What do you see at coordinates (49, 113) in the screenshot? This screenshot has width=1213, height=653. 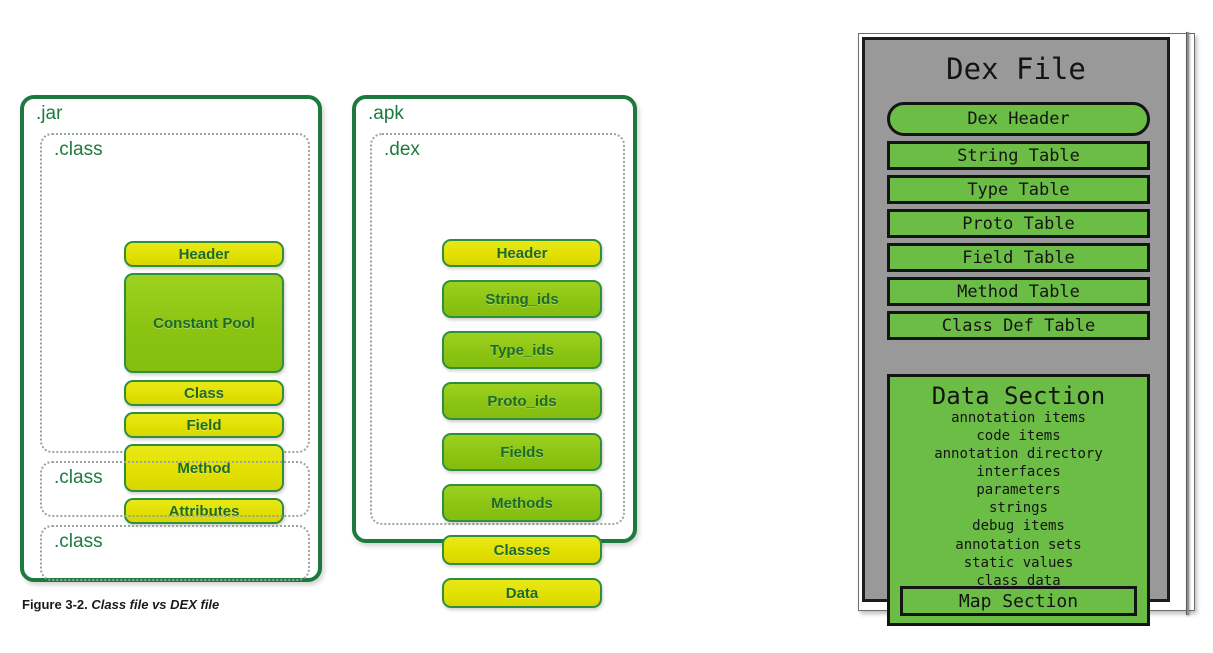 I see `jar-label: .jar` at bounding box center [49, 113].